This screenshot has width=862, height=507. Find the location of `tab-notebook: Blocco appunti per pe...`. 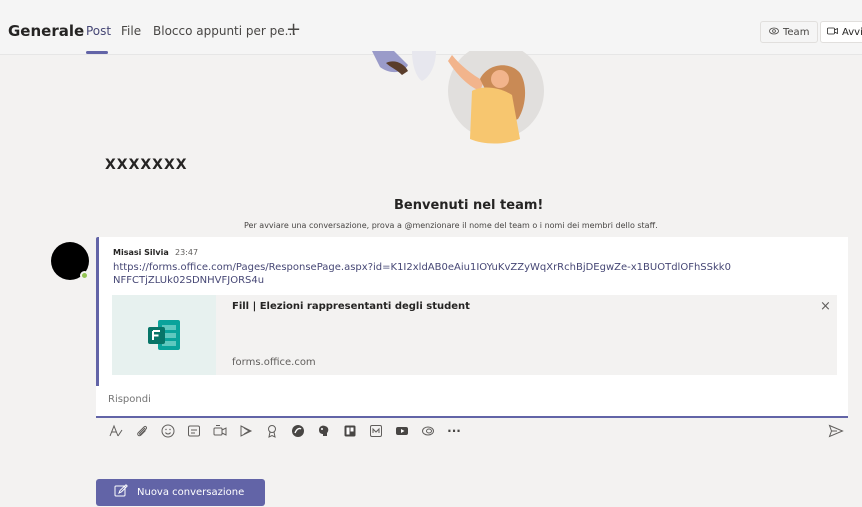

tab-notebook: Blocco appunti per pe... is located at coordinates (224, 31).